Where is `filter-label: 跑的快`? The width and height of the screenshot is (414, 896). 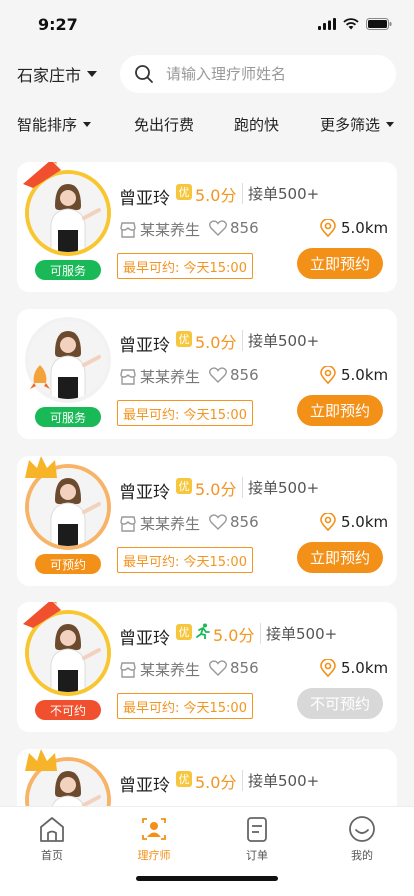
filter-label: 跑的快 is located at coordinates (257, 124).